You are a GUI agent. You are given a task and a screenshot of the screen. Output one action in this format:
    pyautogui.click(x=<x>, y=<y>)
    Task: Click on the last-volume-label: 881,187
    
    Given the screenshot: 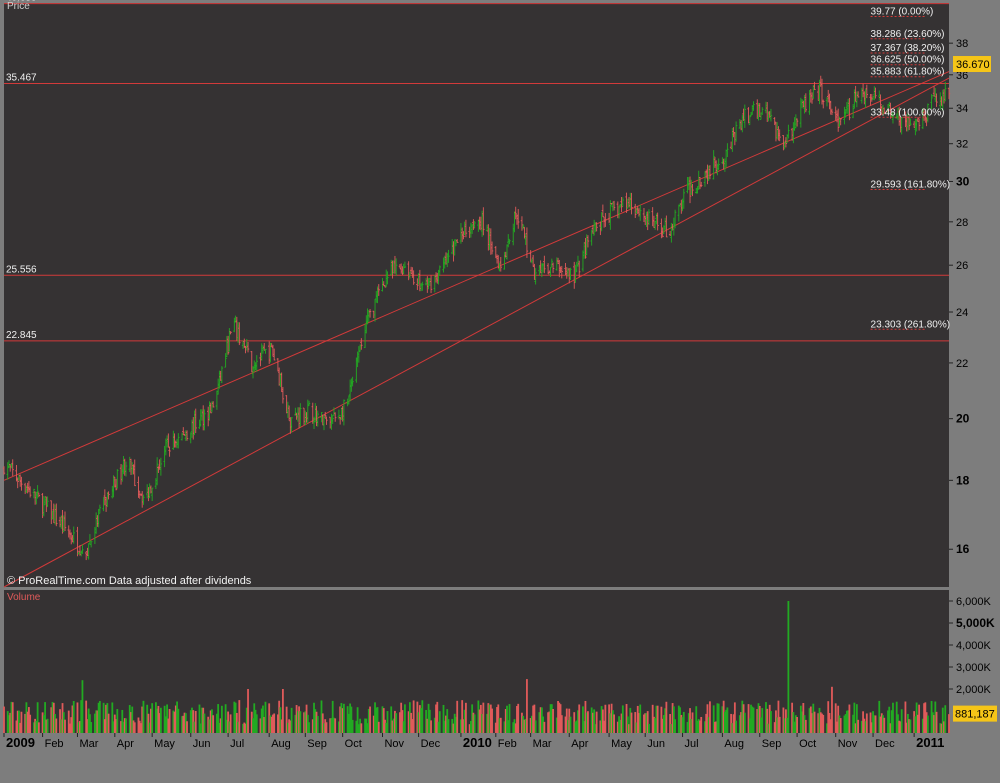 What is the action you would take?
    pyautogui.click(x=975, y=715)
    